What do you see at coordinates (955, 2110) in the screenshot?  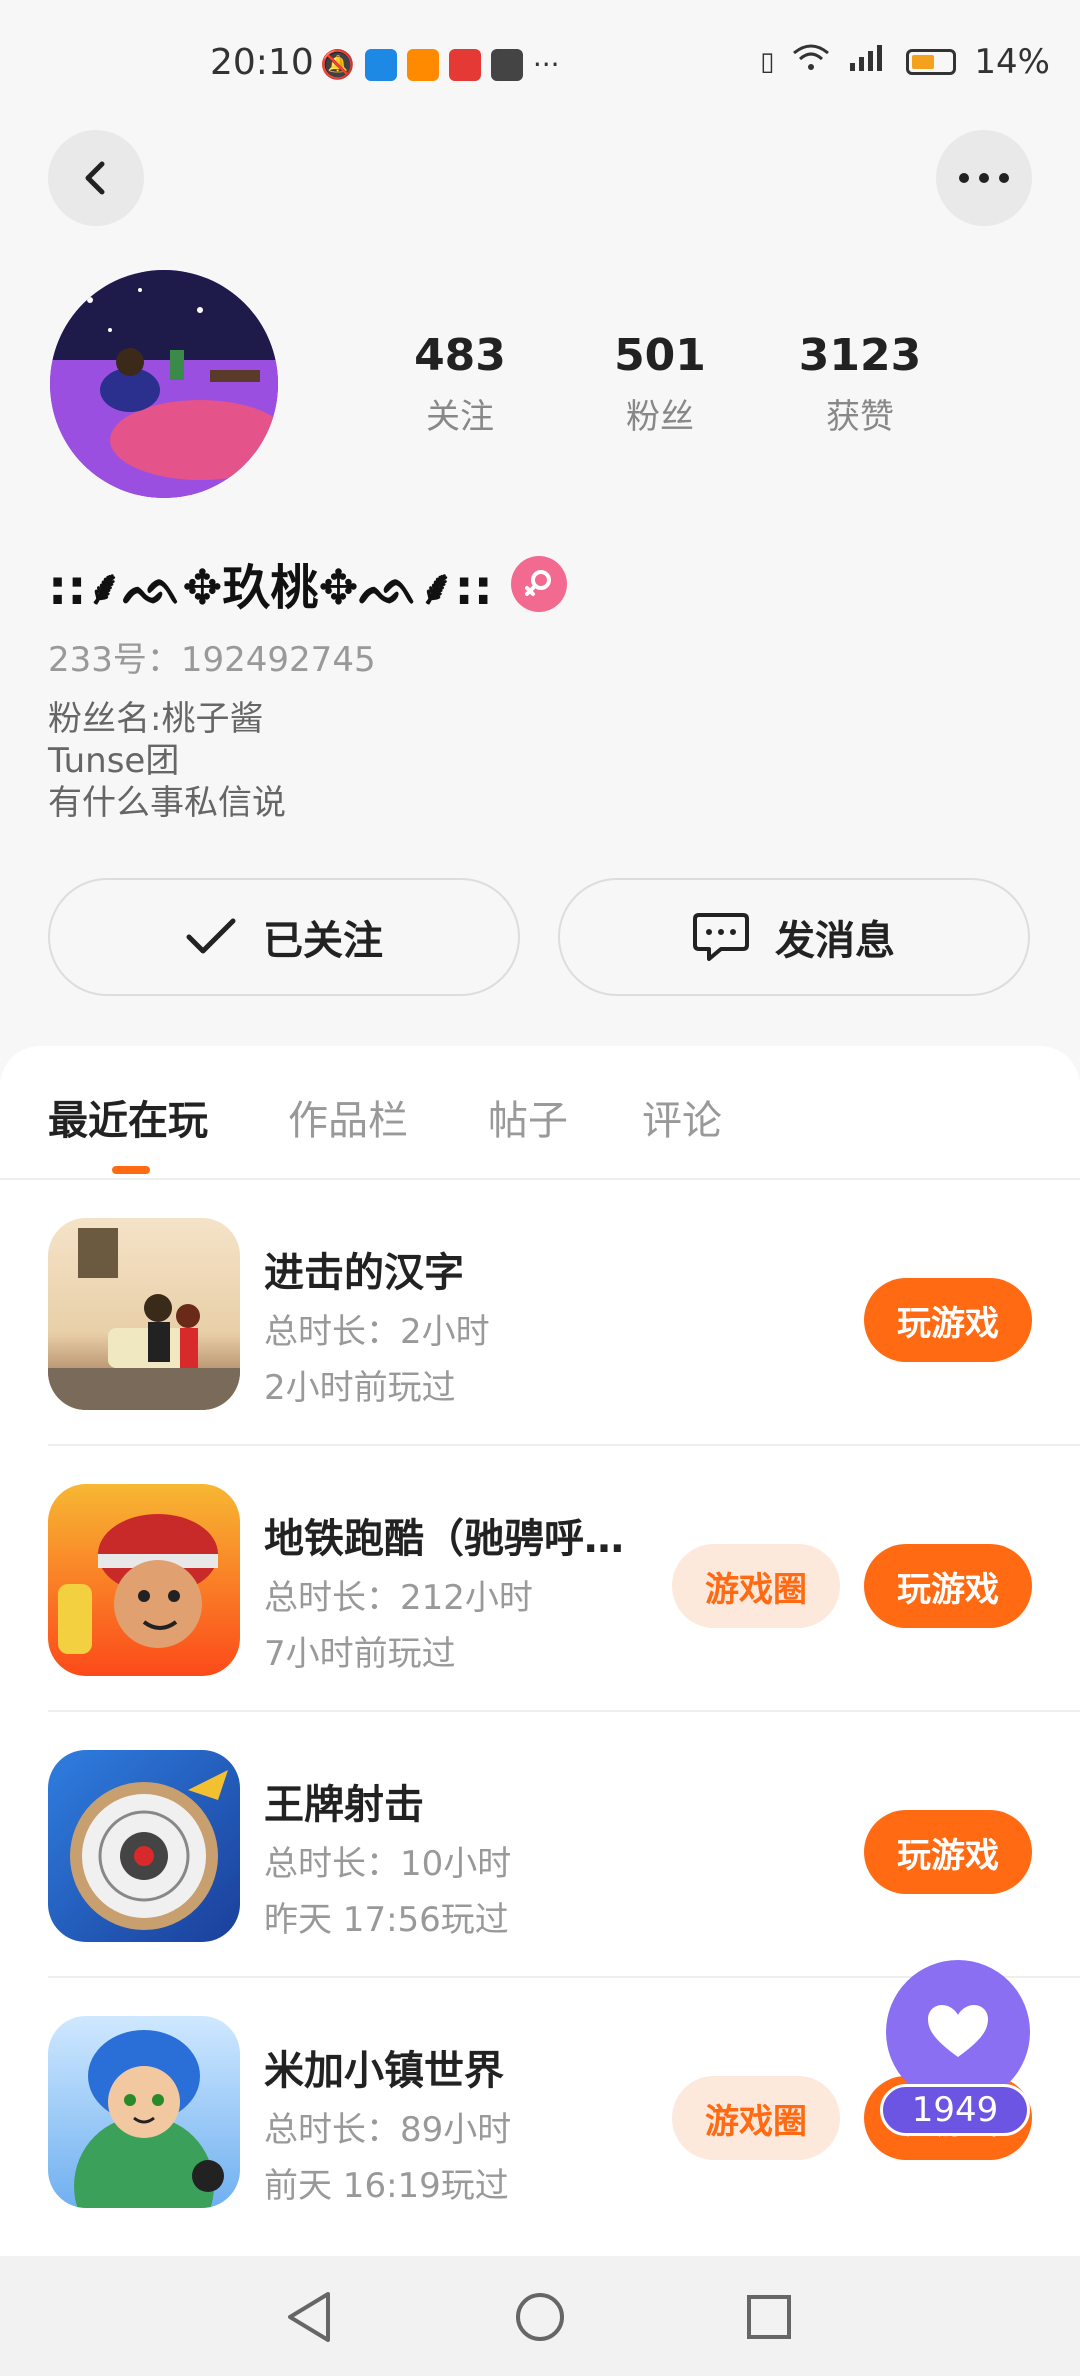 I see `like-count-badge: 1949` at bounding box center [955, 2110].